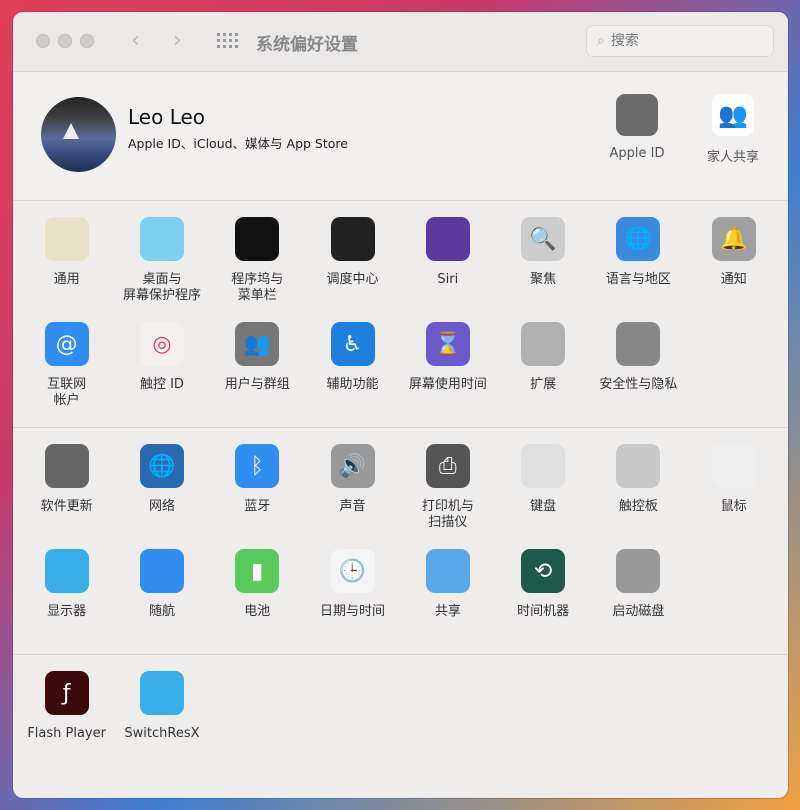 The image size is (800, 810). What do you see at coordinates (161, 344) in the screenshot?
I see `touch-id-icon: ◎` at bounding box center [161, 344].